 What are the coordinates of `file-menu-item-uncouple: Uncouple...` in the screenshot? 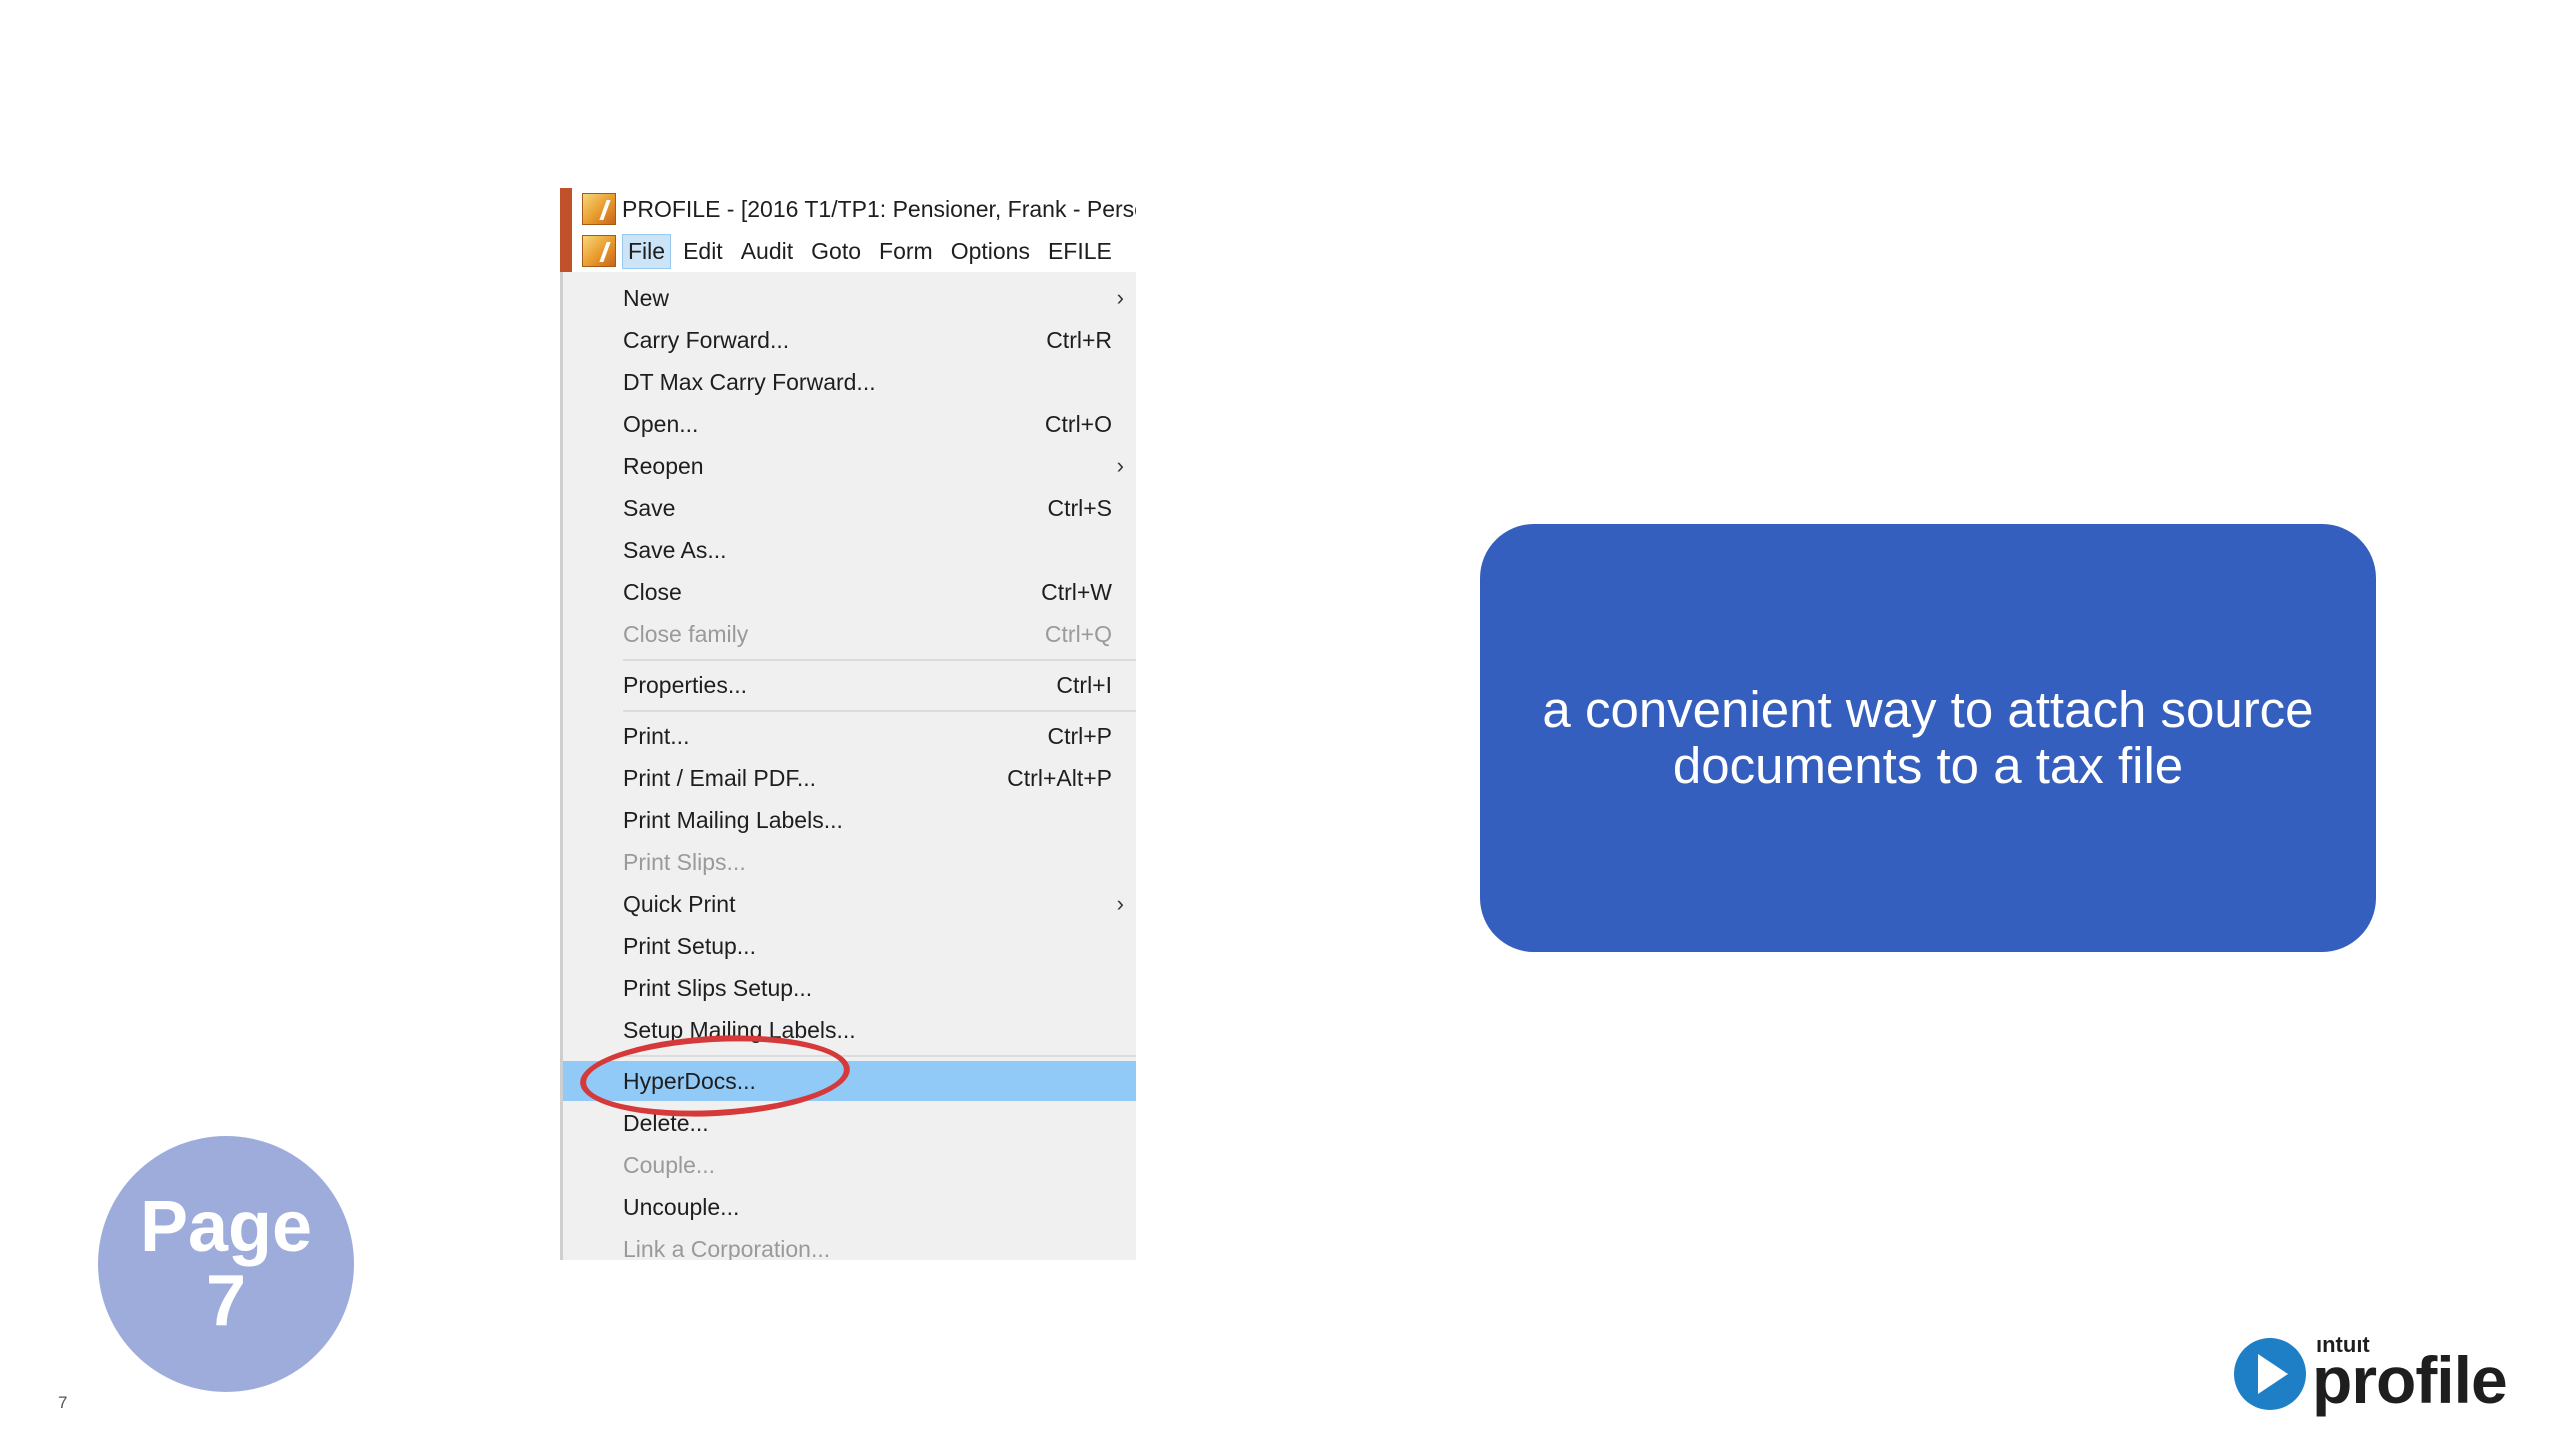 It's located at (849, 1207).